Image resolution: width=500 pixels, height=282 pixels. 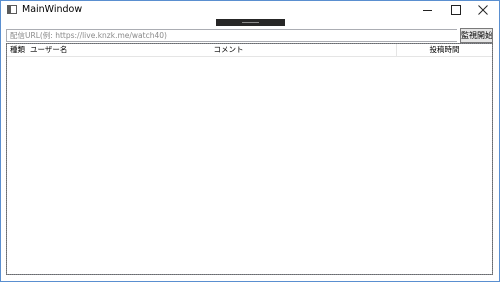 I want to click on maximize-button, so click(x=456, y=10).